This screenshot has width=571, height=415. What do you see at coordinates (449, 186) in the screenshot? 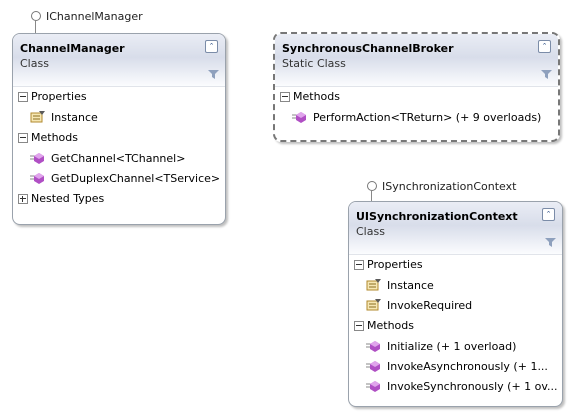
I see `interface-label: ISynchronizationContext` at bounding box center [449, 186].